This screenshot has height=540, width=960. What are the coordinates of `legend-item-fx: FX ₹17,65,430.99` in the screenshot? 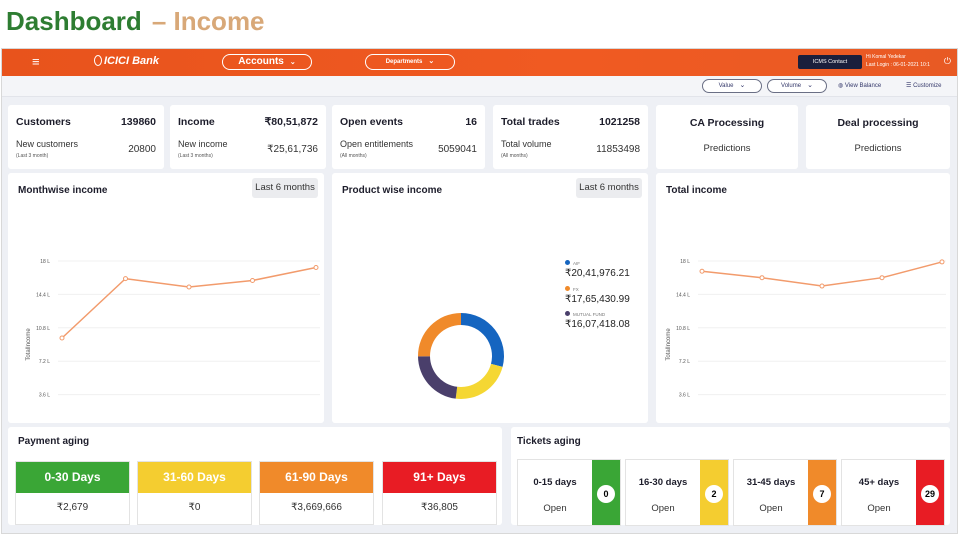 It's located at (597, 294).